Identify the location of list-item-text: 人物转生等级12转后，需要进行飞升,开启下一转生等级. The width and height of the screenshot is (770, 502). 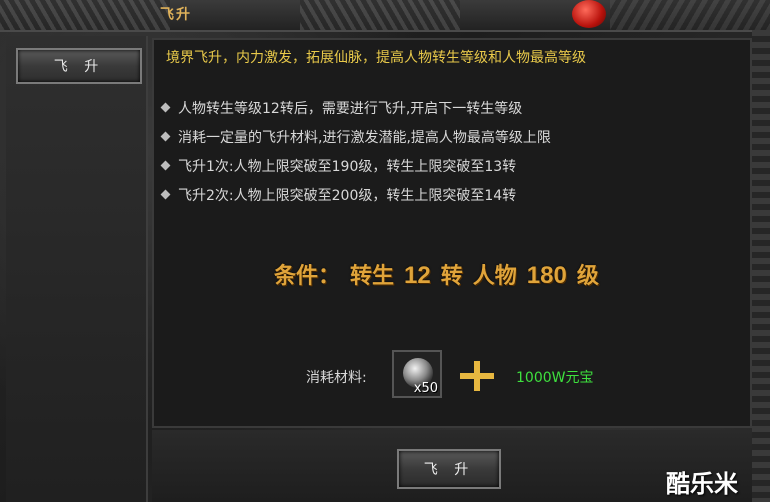
(350, 108).